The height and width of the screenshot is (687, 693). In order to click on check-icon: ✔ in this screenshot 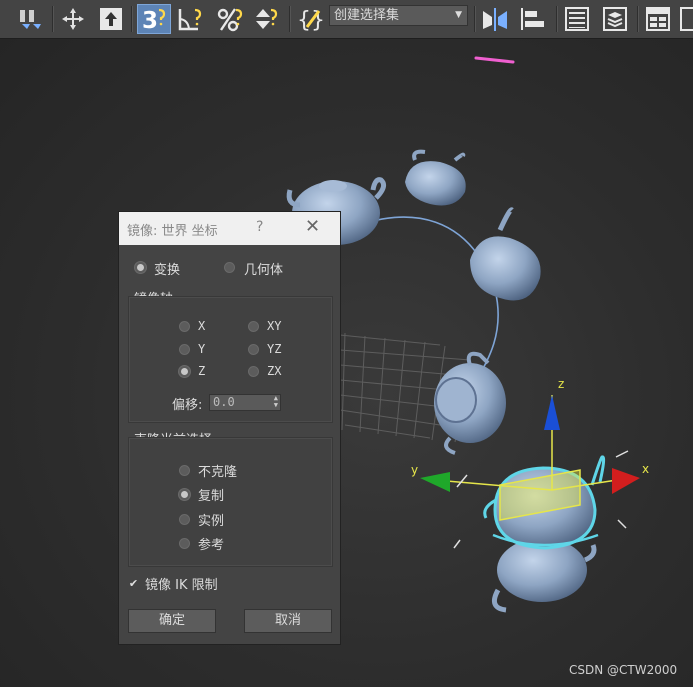, I will do `click(133, 583)`.